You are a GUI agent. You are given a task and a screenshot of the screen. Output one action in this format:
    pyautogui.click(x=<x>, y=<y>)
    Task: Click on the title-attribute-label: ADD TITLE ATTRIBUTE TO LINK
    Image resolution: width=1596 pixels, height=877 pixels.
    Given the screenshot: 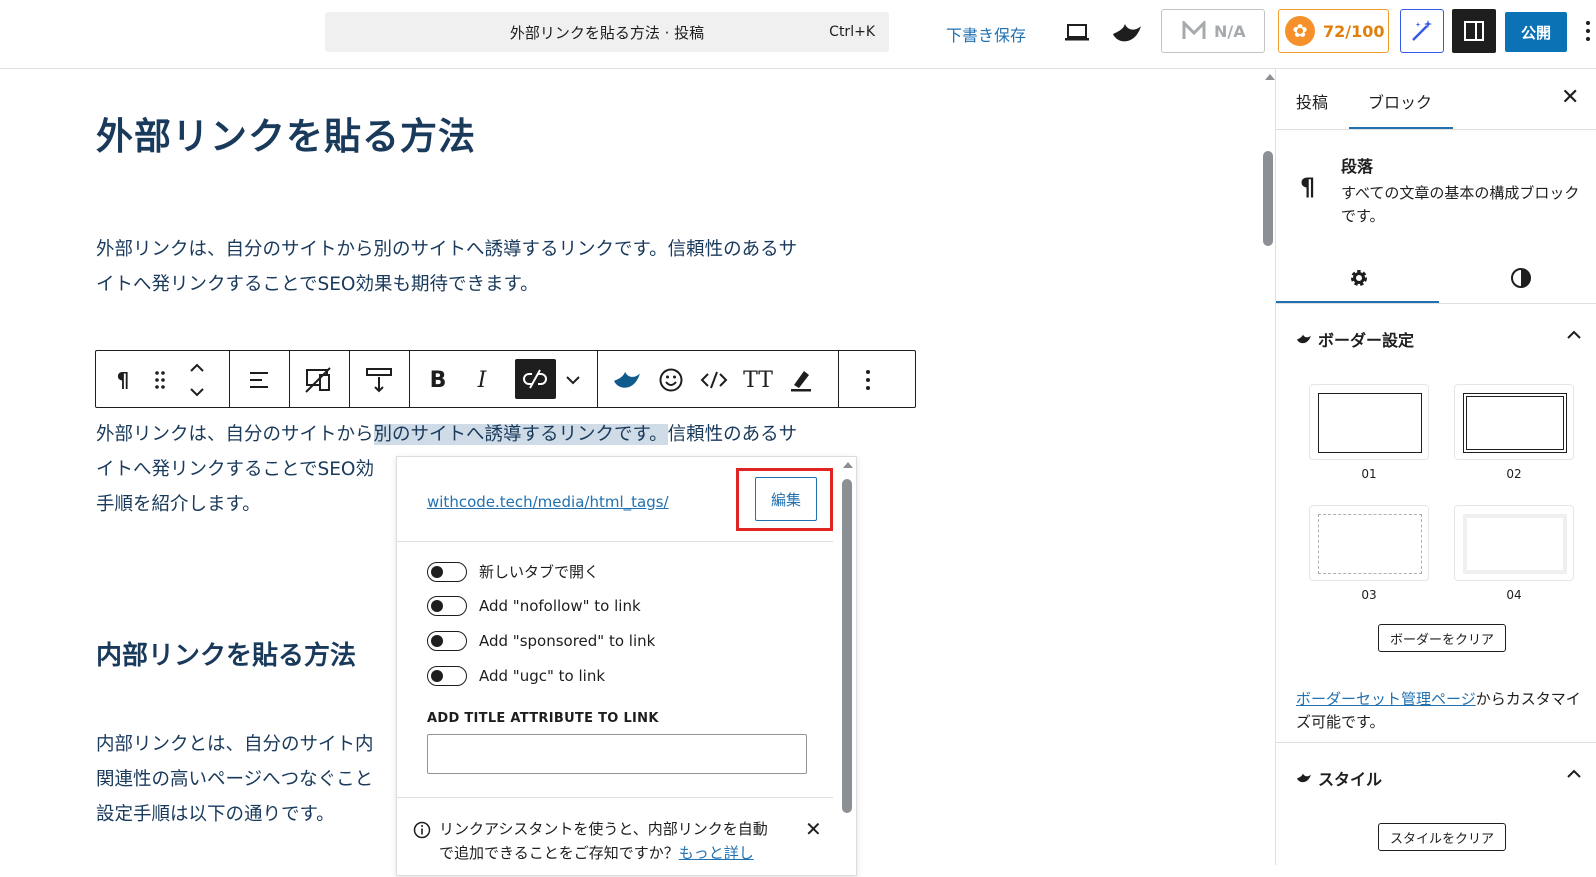 What is the action you would take?
    pyautogui.click(x=543, y=718)
    